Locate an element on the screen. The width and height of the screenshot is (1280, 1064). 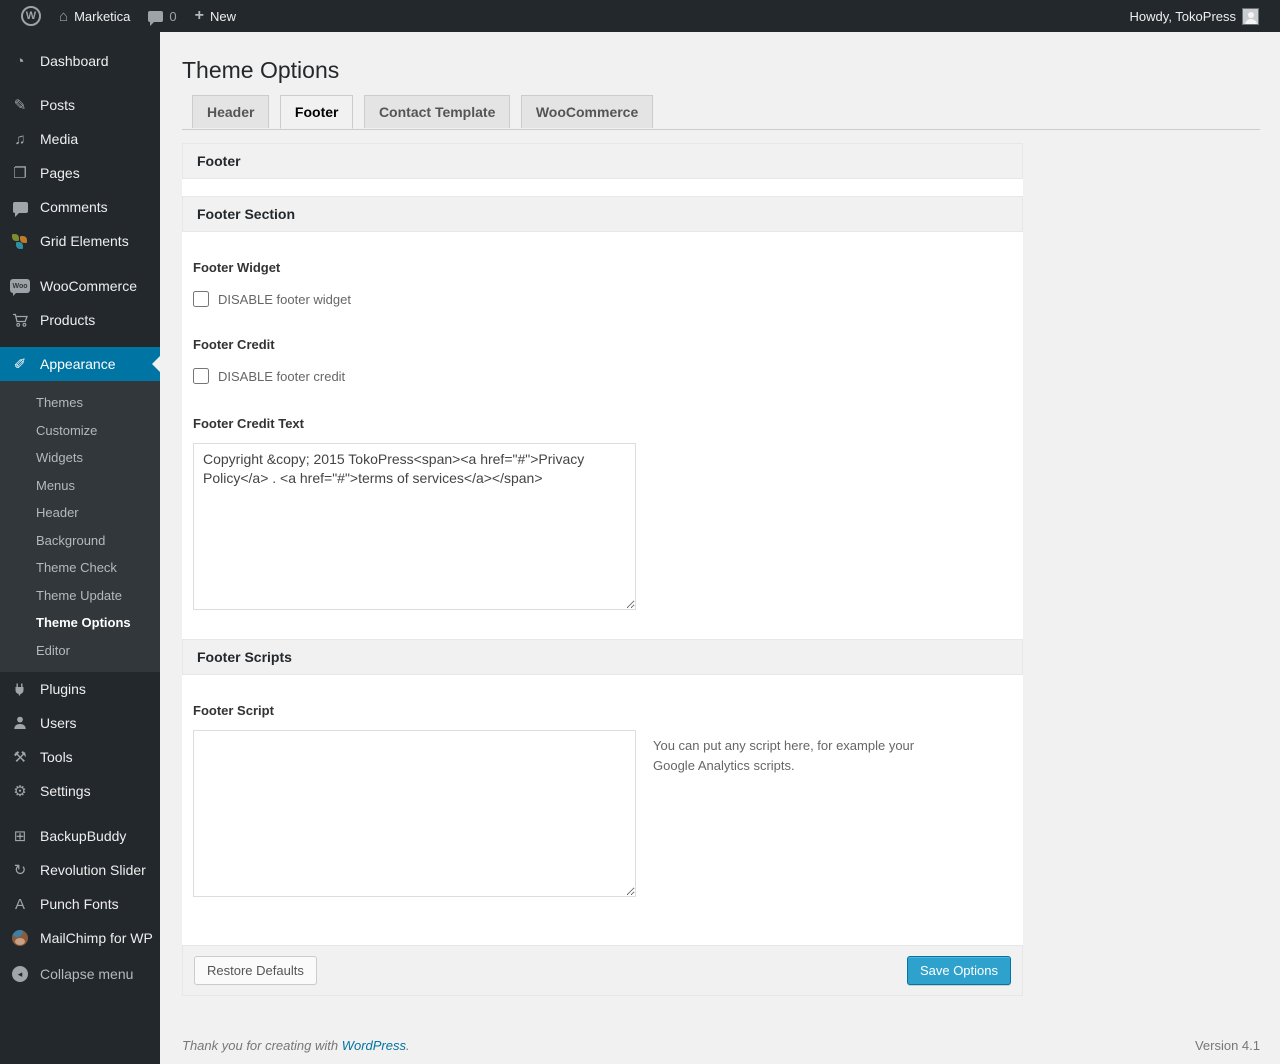
howdy-text: Howdy, TokoPress is located at coordinates (1182, 16).